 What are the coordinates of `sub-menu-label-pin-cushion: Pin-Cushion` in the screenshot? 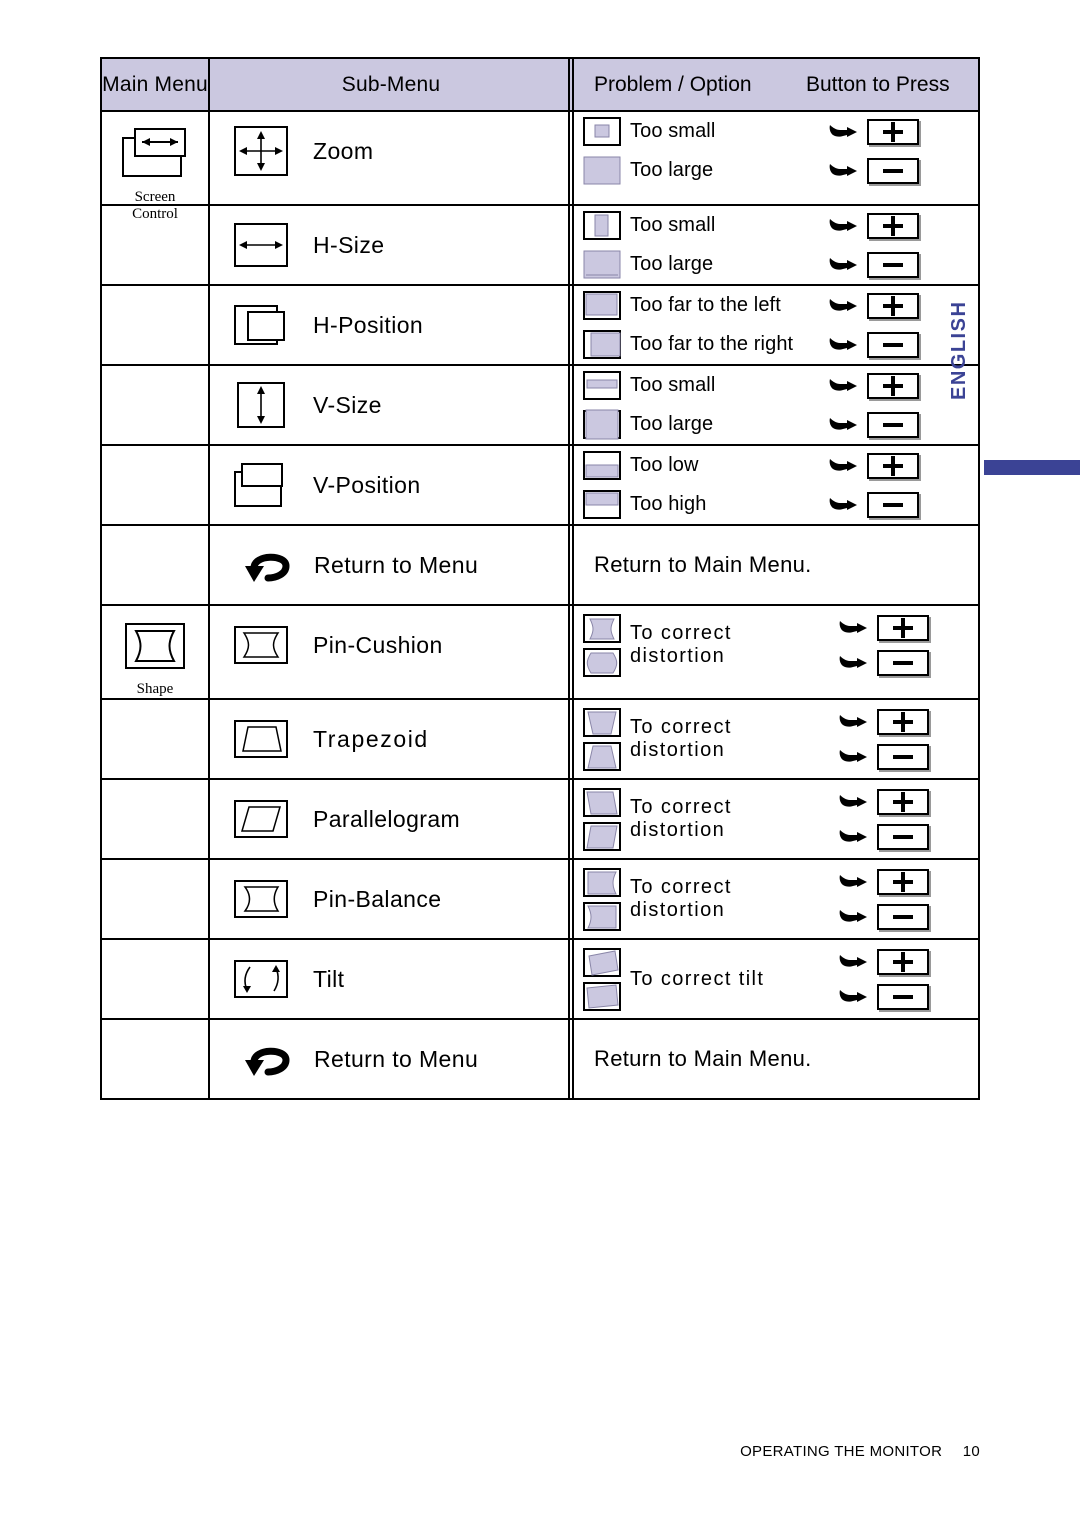 It's located at (378, 644).